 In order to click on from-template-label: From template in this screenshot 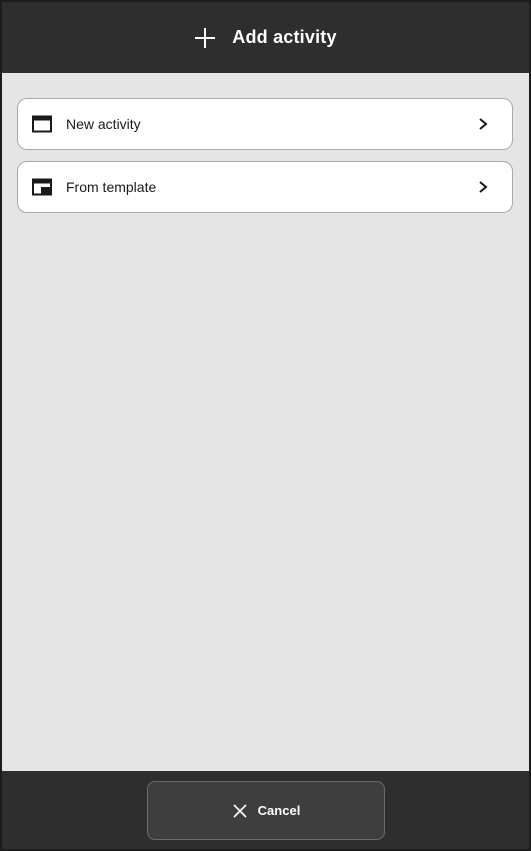, I will do `click(111, 187)`.